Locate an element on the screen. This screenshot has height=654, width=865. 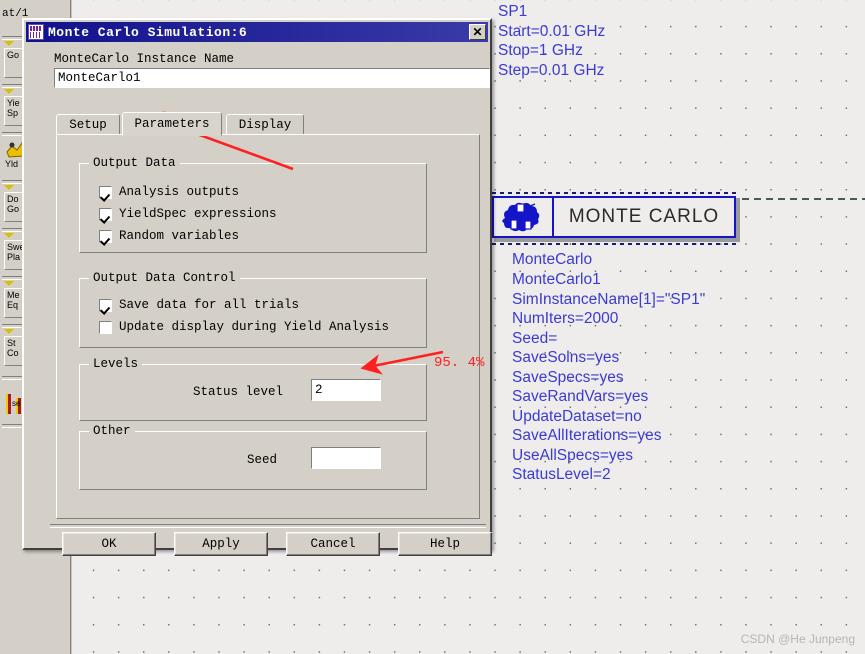
monte-carlo-component: MONTE CARLO is located at coordinates (616, 218).